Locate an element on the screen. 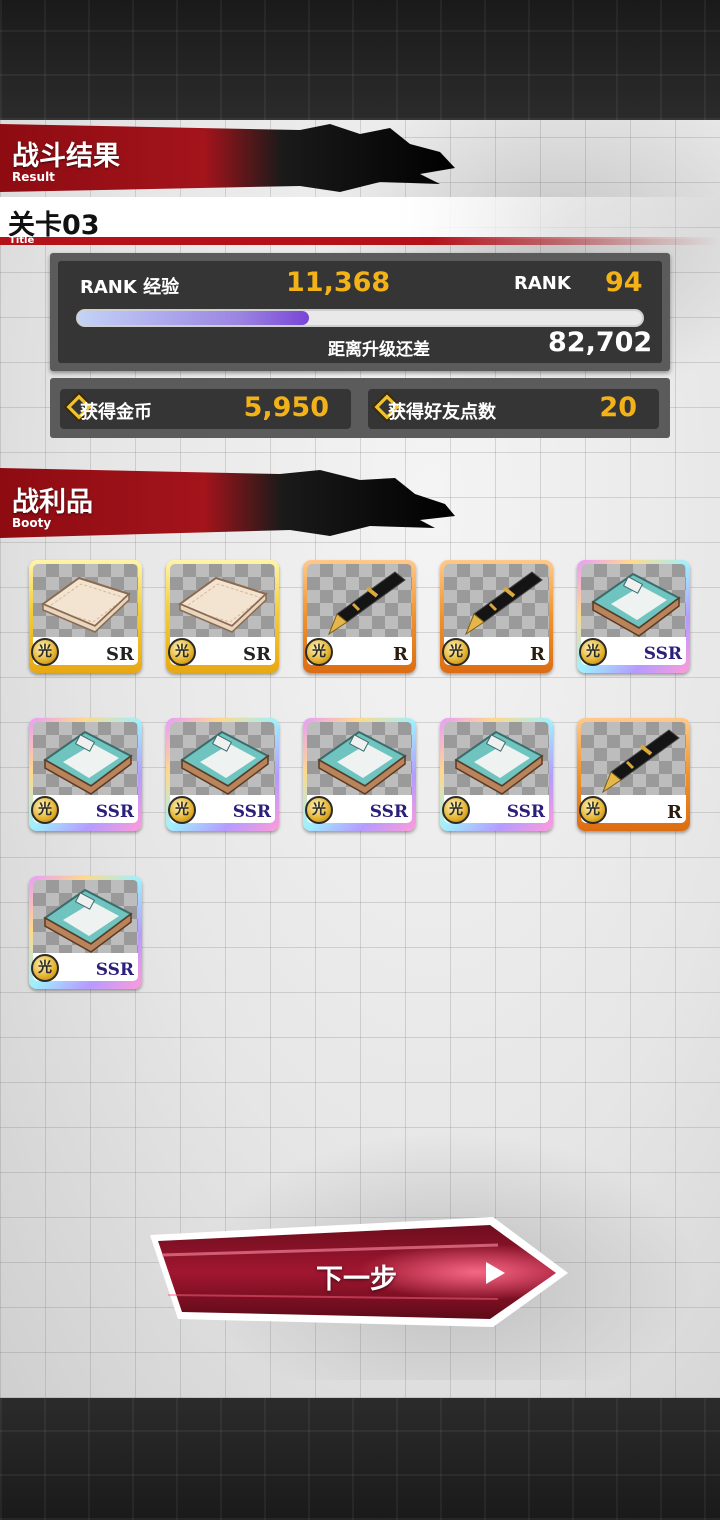 Image resolution: width=720 pixels, height=1520 pixels. rank-progress-fill is located at coordinates (194, 318).